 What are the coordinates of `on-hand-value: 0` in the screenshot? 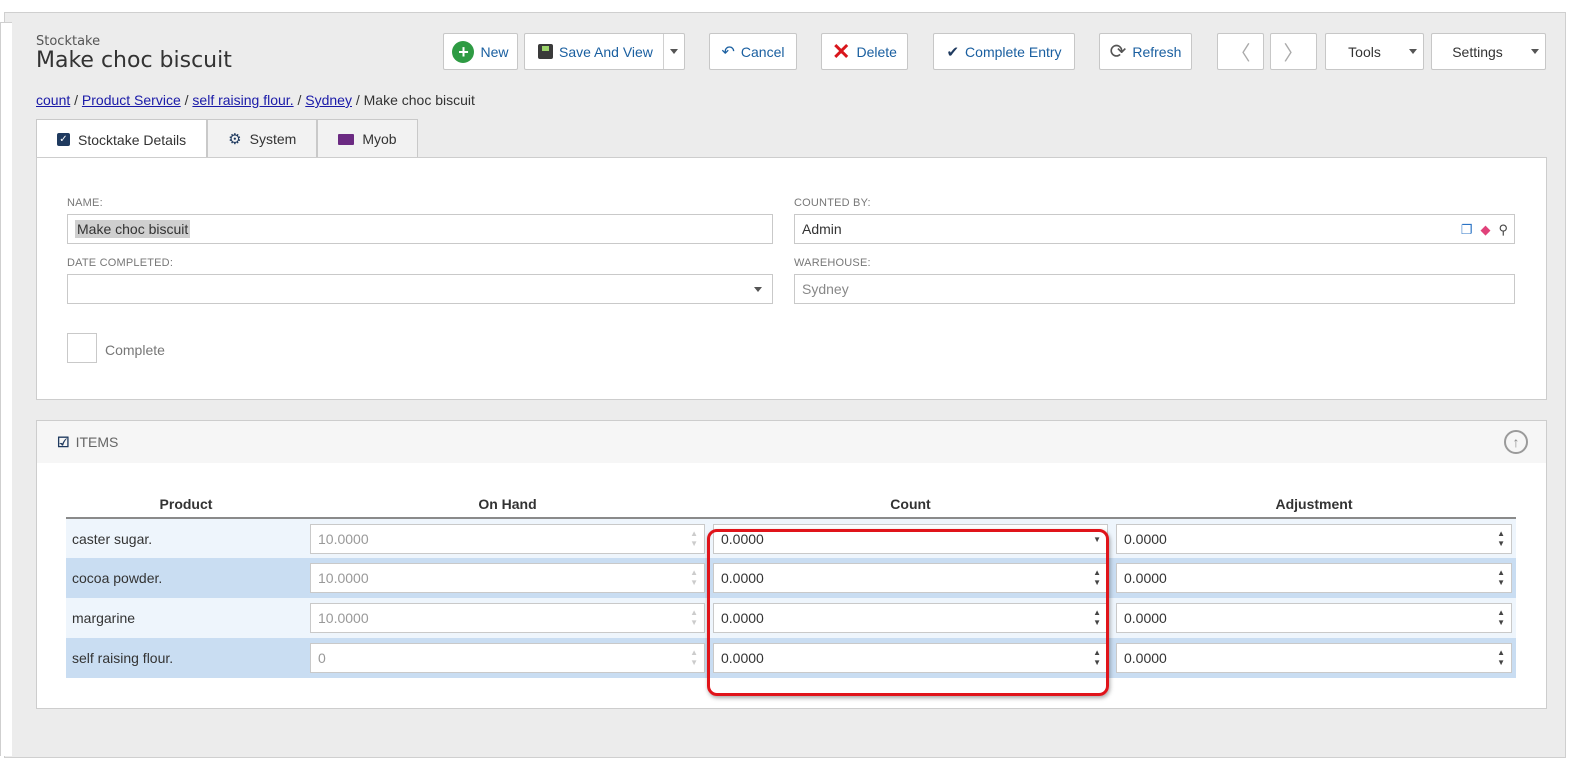 It's located at (322, 658).